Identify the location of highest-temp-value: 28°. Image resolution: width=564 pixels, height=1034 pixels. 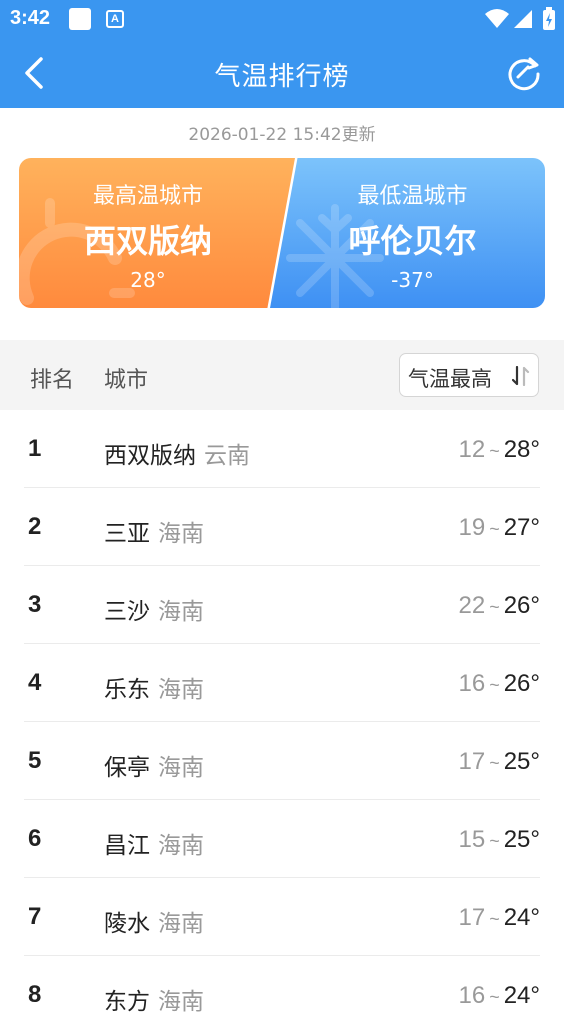
(148, 280).